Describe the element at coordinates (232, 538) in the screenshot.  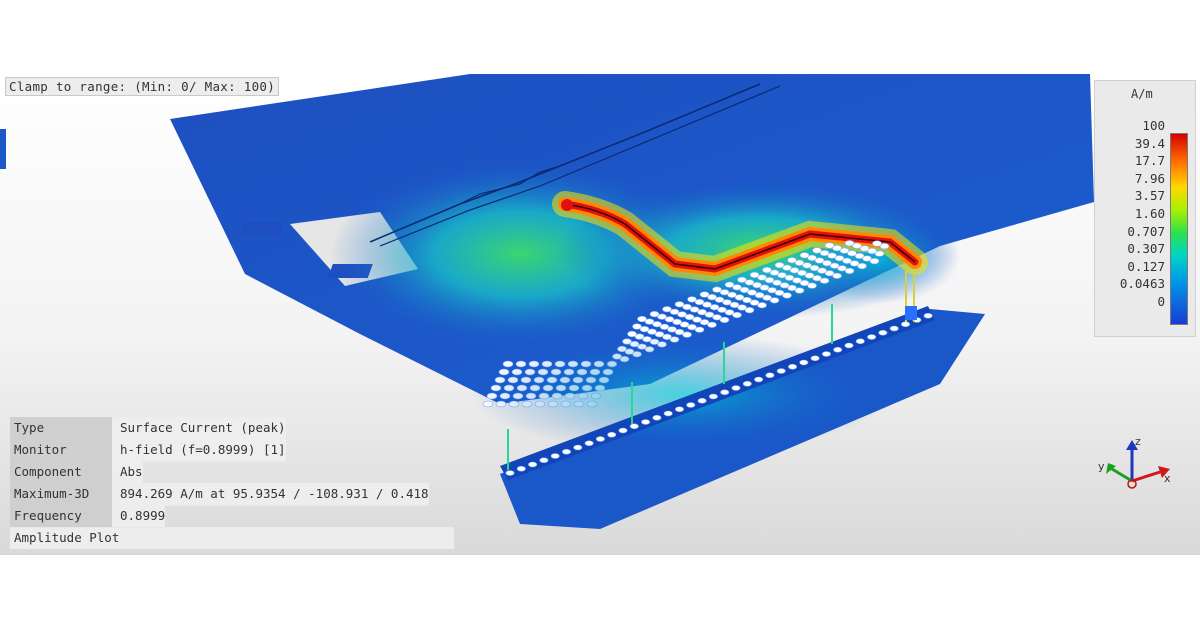
I see `plot-mode-label: Amplitude Plot` at that location.